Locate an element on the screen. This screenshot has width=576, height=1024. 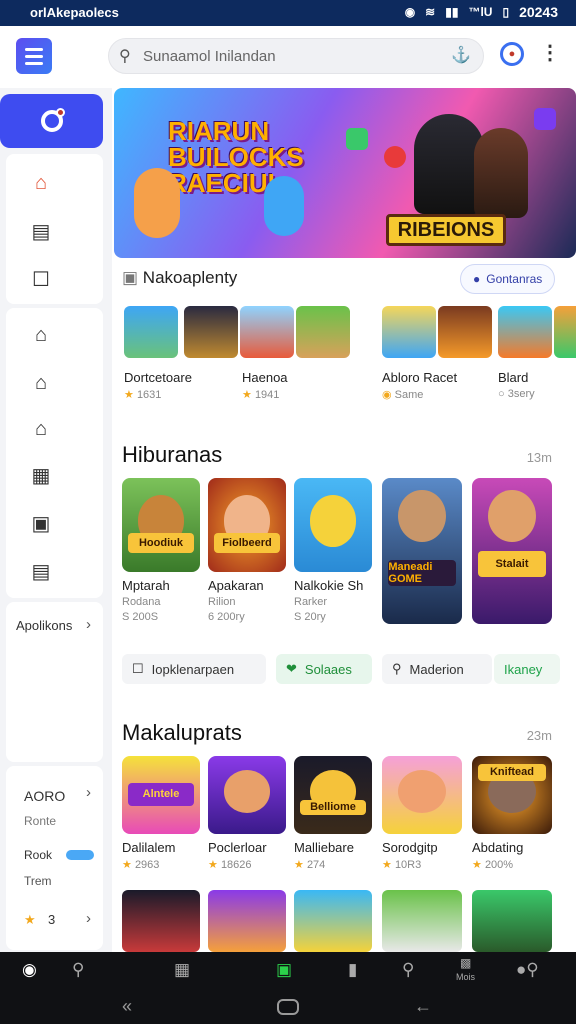
home-button is located at coordinates (288, 1007).